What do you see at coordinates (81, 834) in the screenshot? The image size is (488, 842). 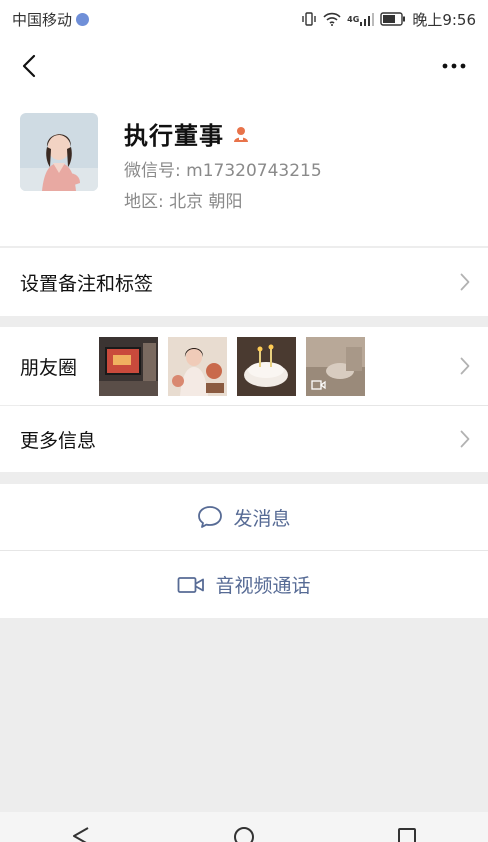 I see `nav-back-icon` at bounding box center [81, 834].